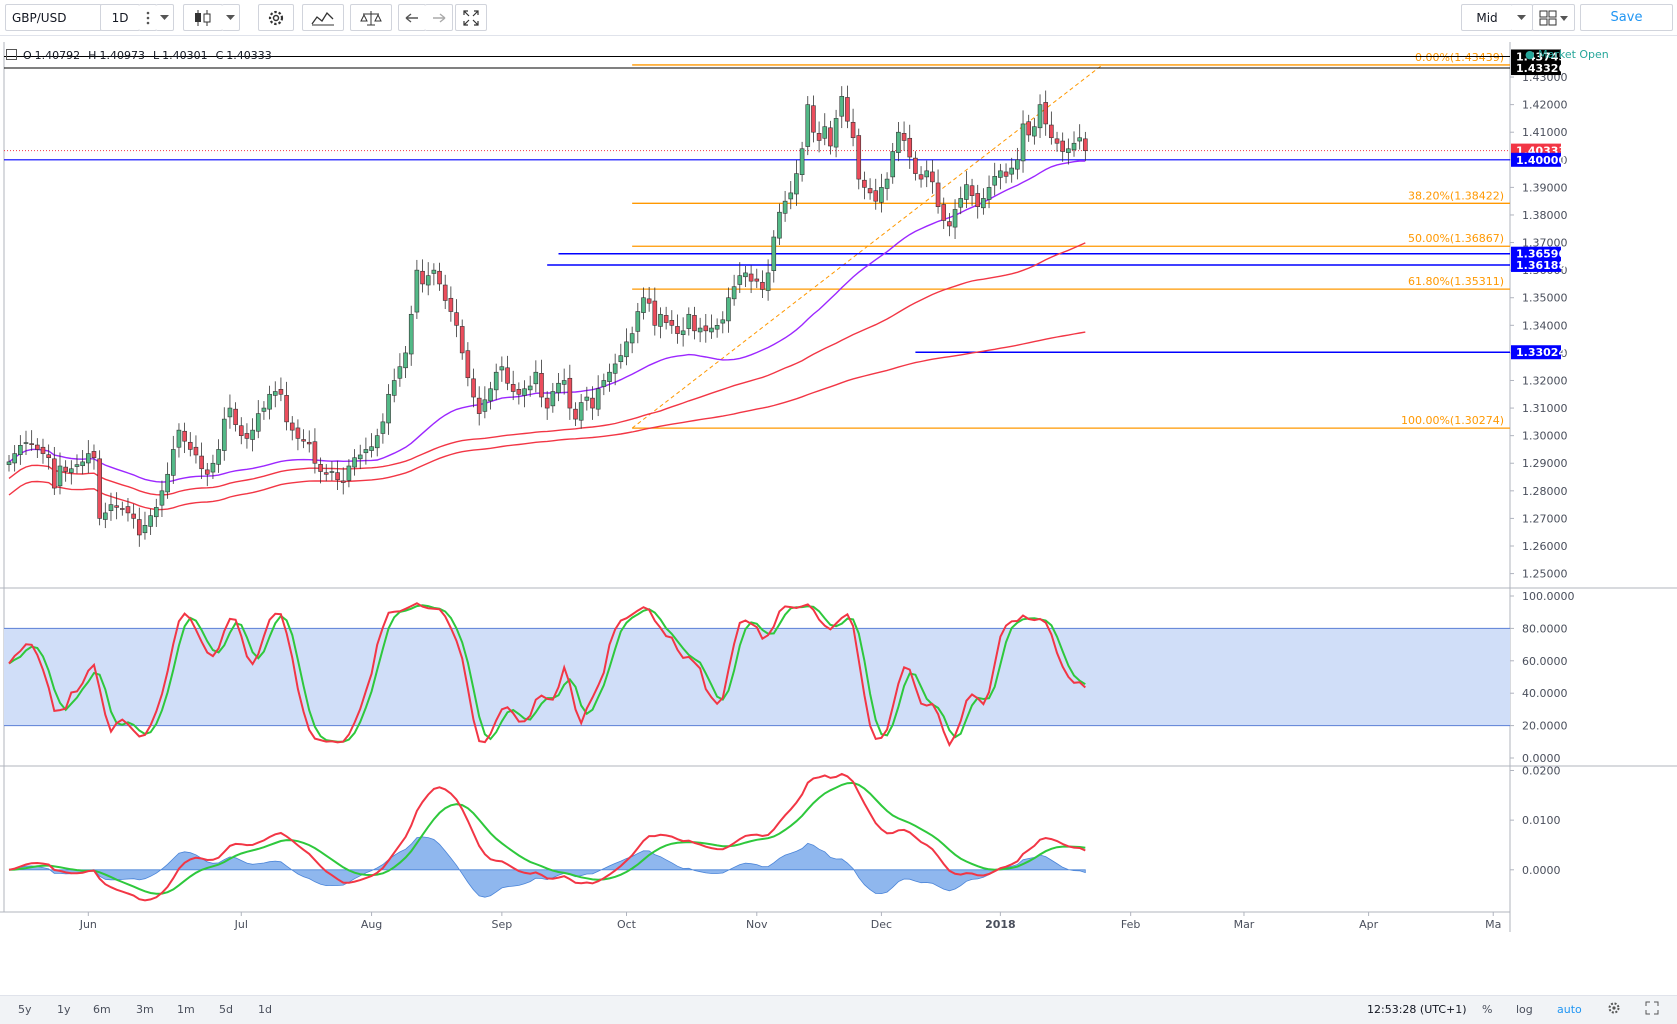 Image resolution: width=1677 pixels, height=1024 pixels. What do you see at coordinates (231, 17) in the screenshot?
I see `bars-style-chevron-icon` at bounding box center [231, 17].